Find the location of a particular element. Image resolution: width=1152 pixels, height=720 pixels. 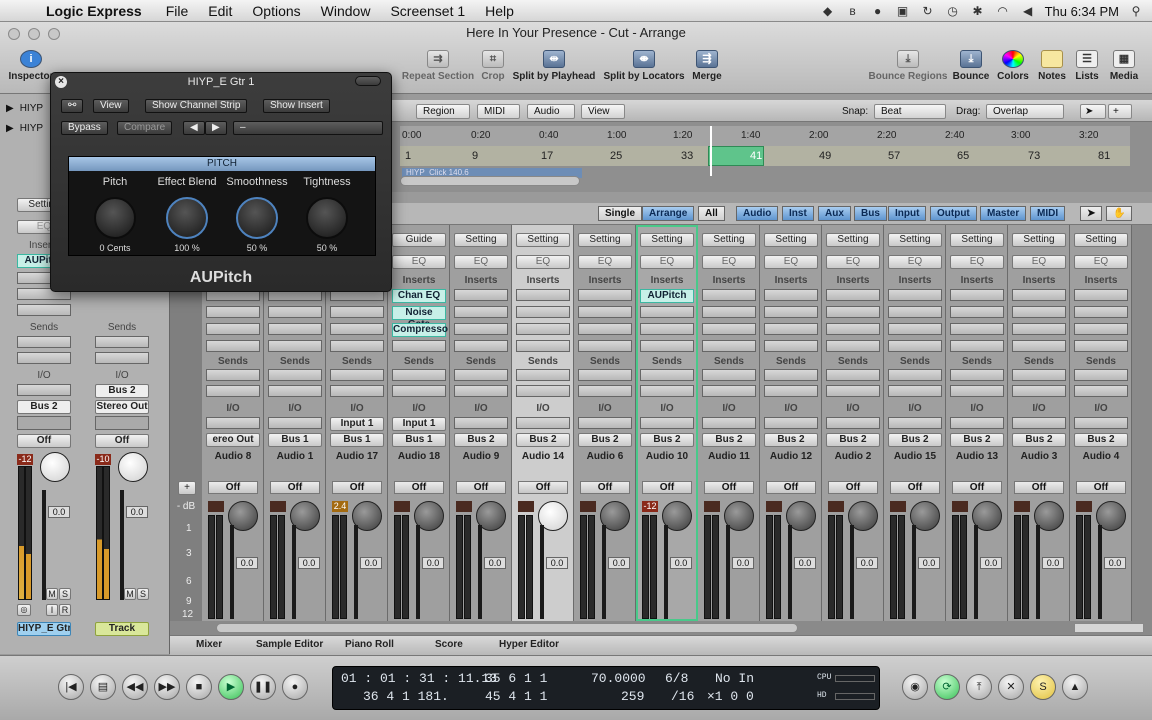

pan-knob is located at coordinates (55, 467).